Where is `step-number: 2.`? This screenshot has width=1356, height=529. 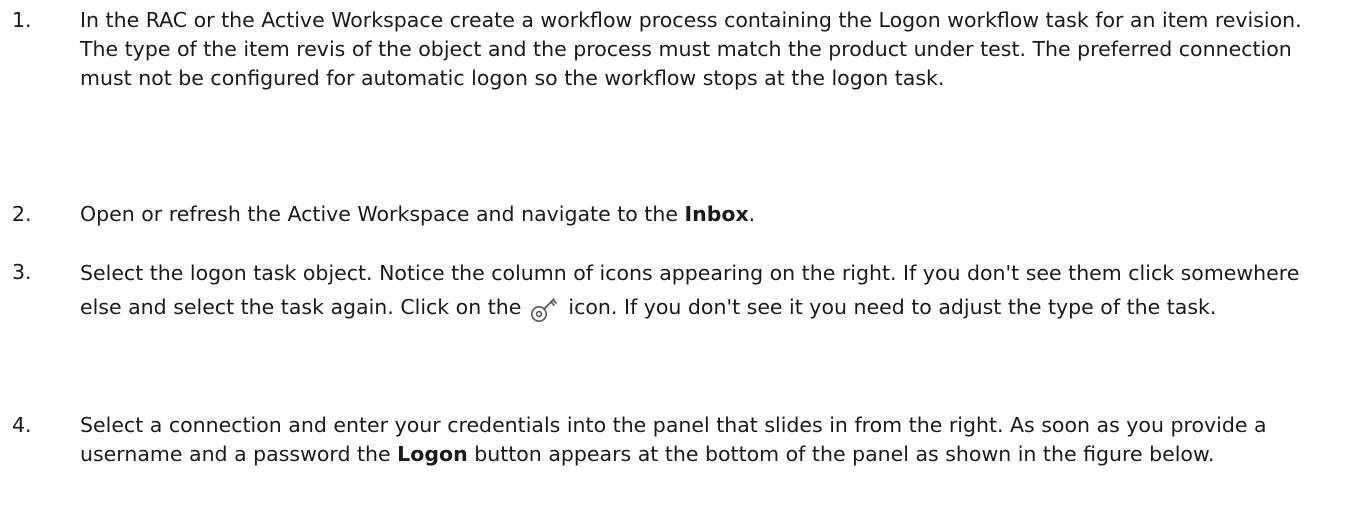 step-number: 2. is located at coordinates (22, 214).